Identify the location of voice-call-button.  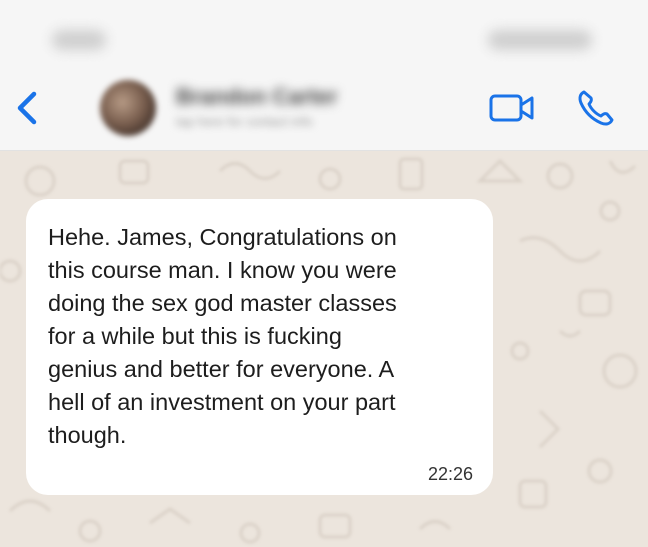
(596, 108).